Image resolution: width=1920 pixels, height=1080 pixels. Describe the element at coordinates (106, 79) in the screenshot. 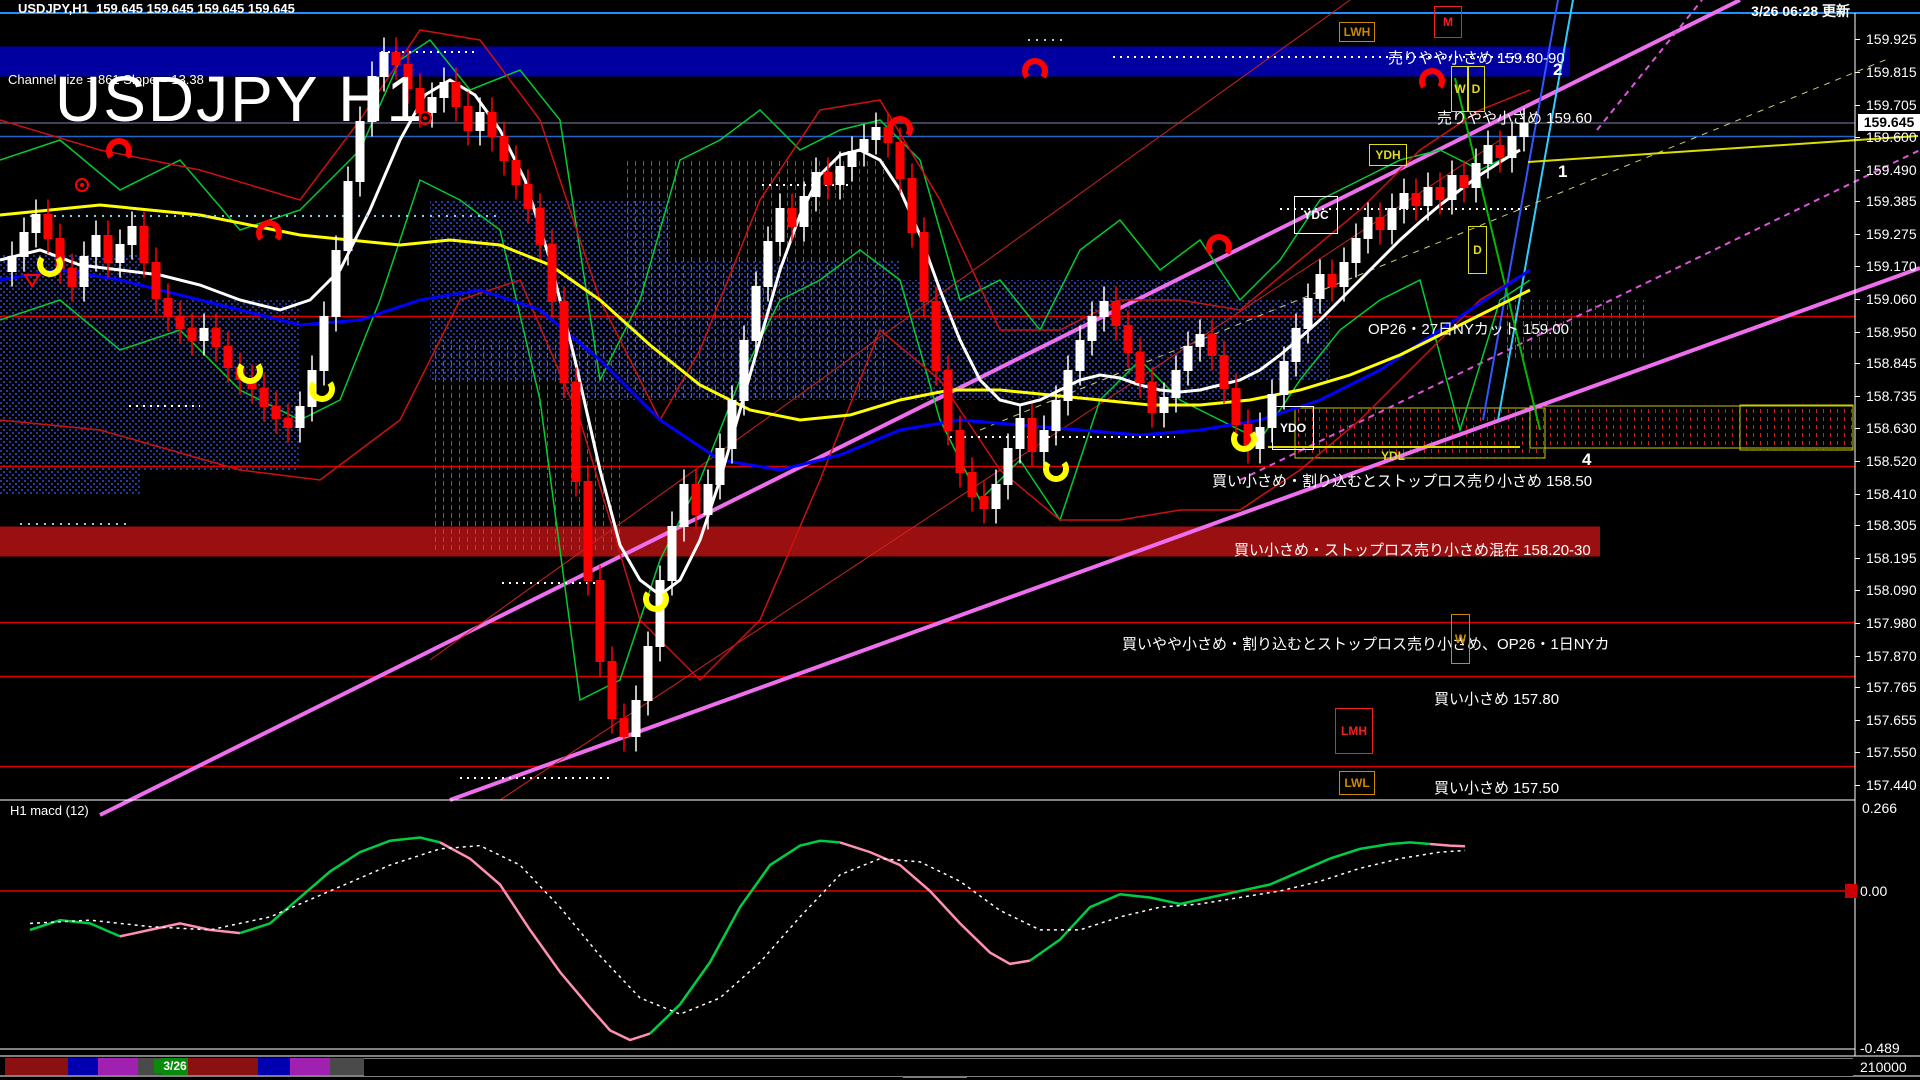

I see `channel-info-text: Channel size = 861 Slope = 13.38` at that location.